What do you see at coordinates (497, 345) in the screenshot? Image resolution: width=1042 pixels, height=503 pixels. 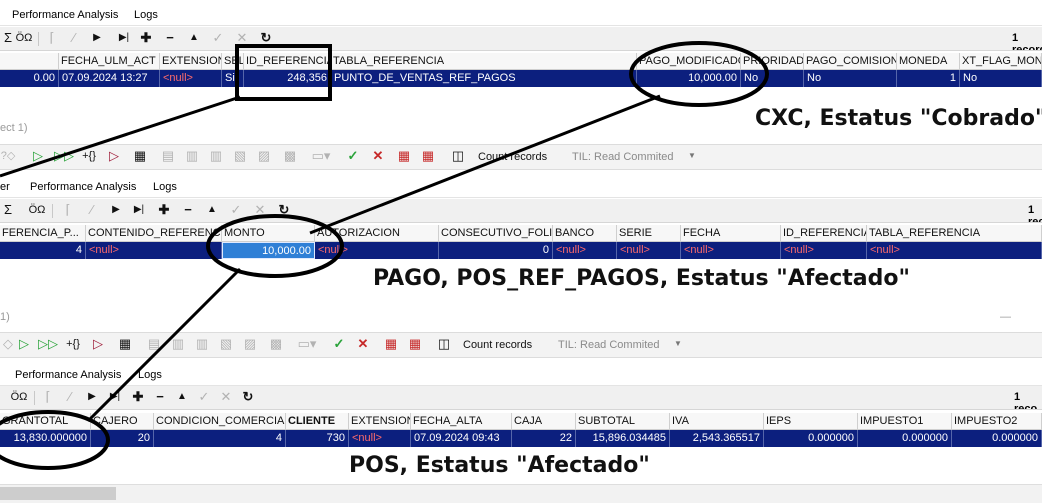 I see `count-records-button: Count records` at bounding box center [497, 345].